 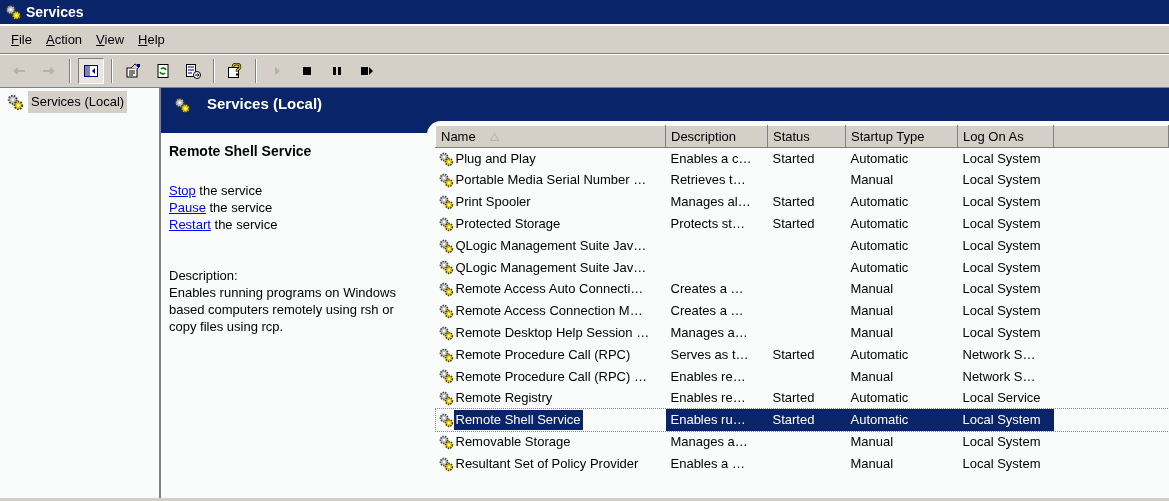 What do you see at coordinates (265, 104) in the screenshot?
I see `pane-title: Services (Local)` at bounding box center [265, 104].